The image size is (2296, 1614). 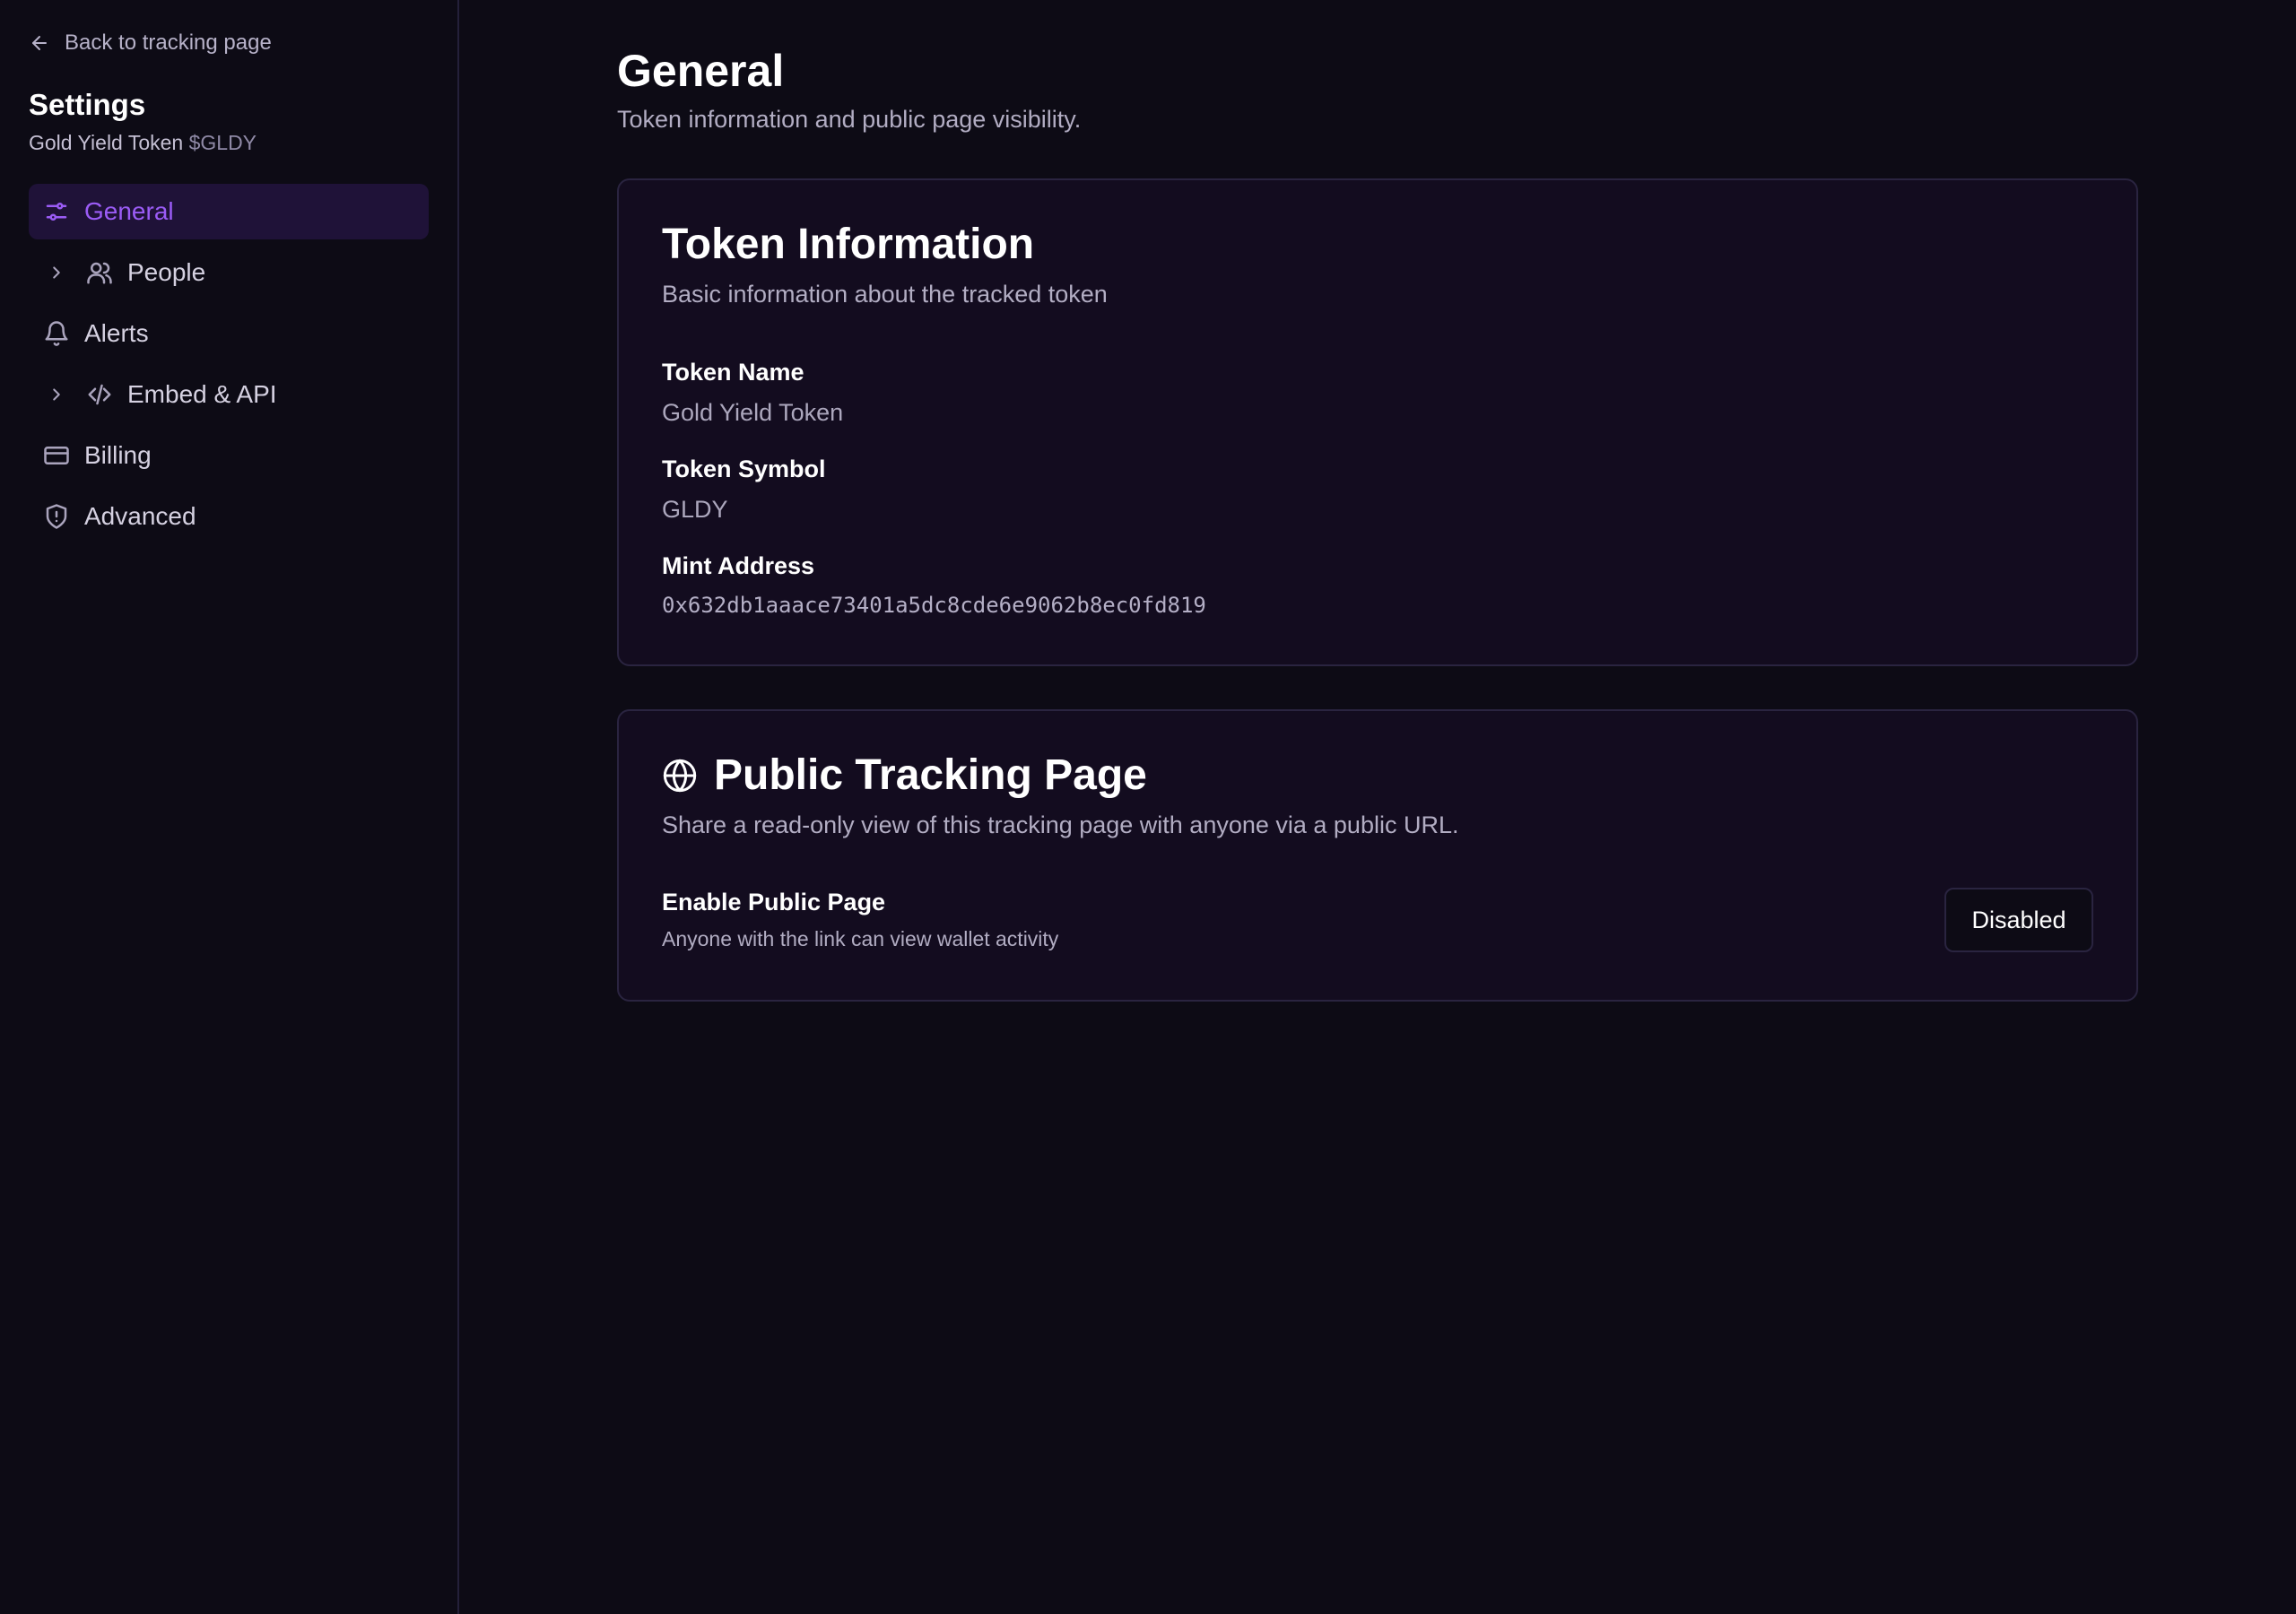 I want to click on field-value: GLDY, so click(x=695, y=509).